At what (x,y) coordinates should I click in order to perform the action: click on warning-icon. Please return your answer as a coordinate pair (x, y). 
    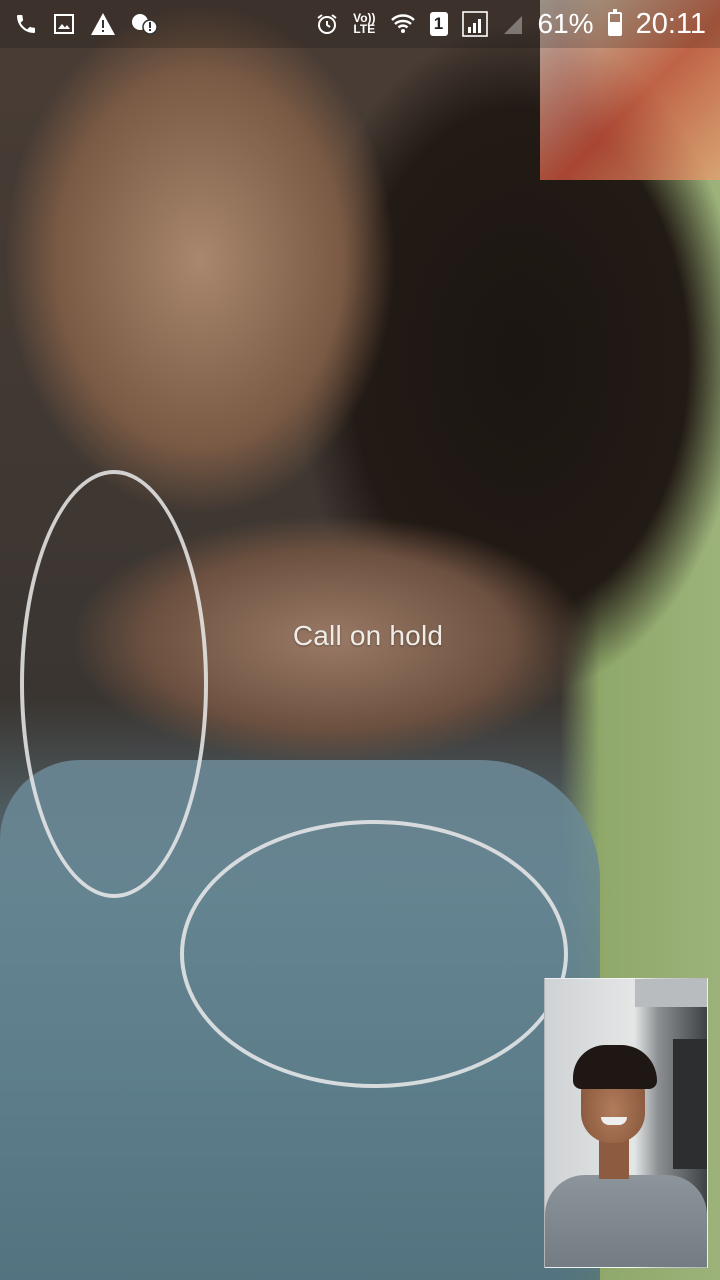
    Looking at the image, I should click on (103, 24).